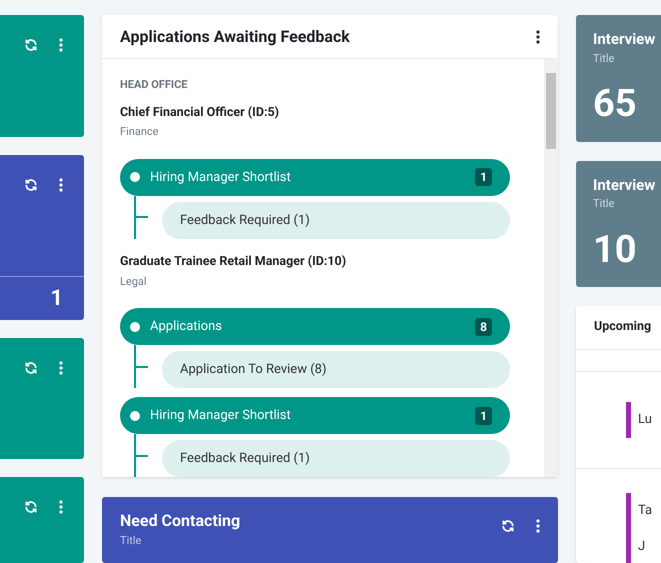  What do you see at coordinates (234, 261) in the screenshot?
I see `job-title: Graduate Trainee Retail Manager (ID:10)` at bounding box center [234, 261].